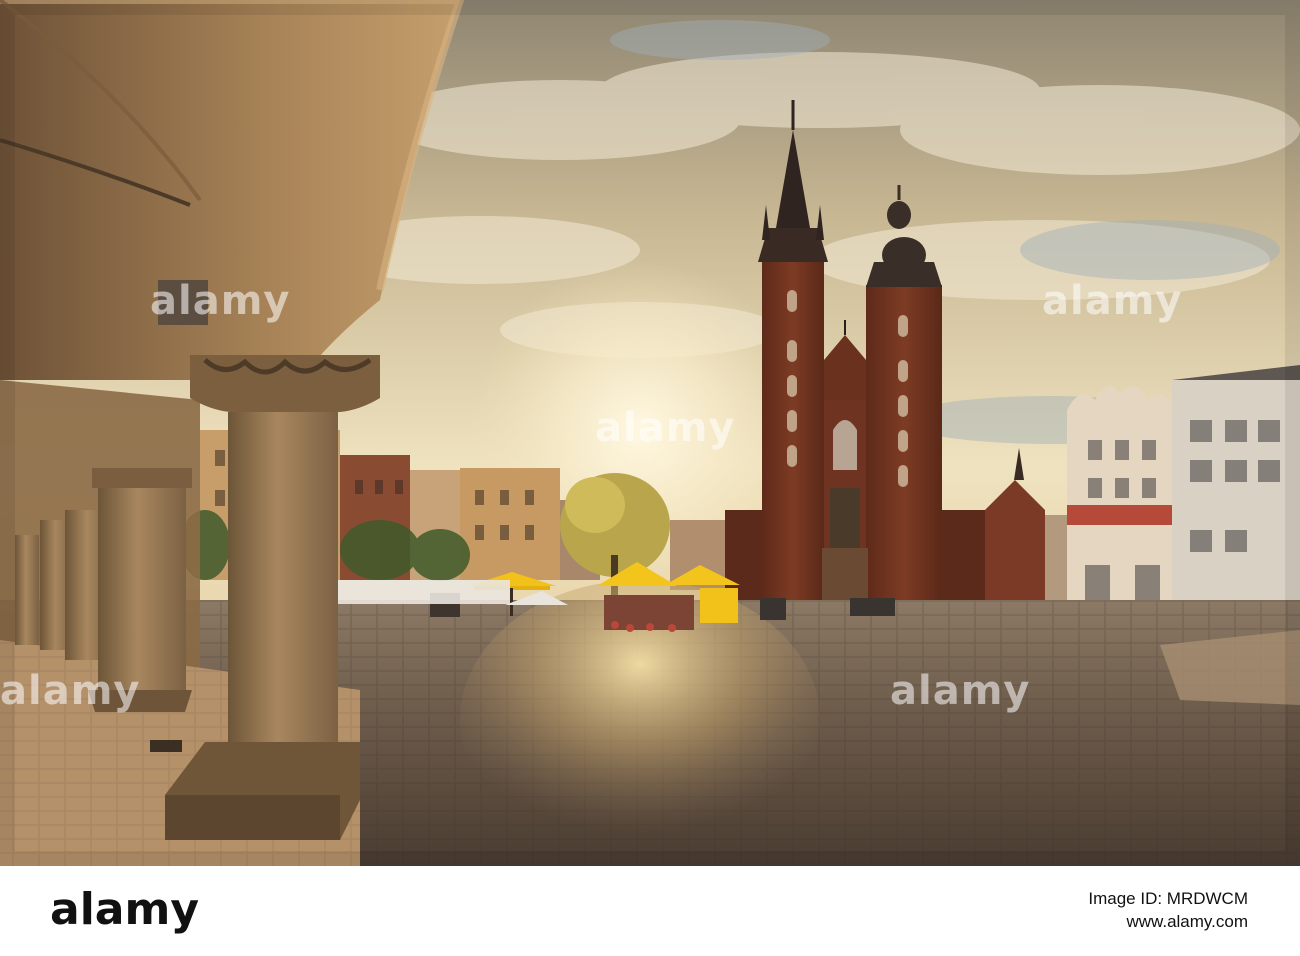 This screenshot has height=956, width=1300. I want to click on site-url: www.alamy.com, so click(1168, 922).